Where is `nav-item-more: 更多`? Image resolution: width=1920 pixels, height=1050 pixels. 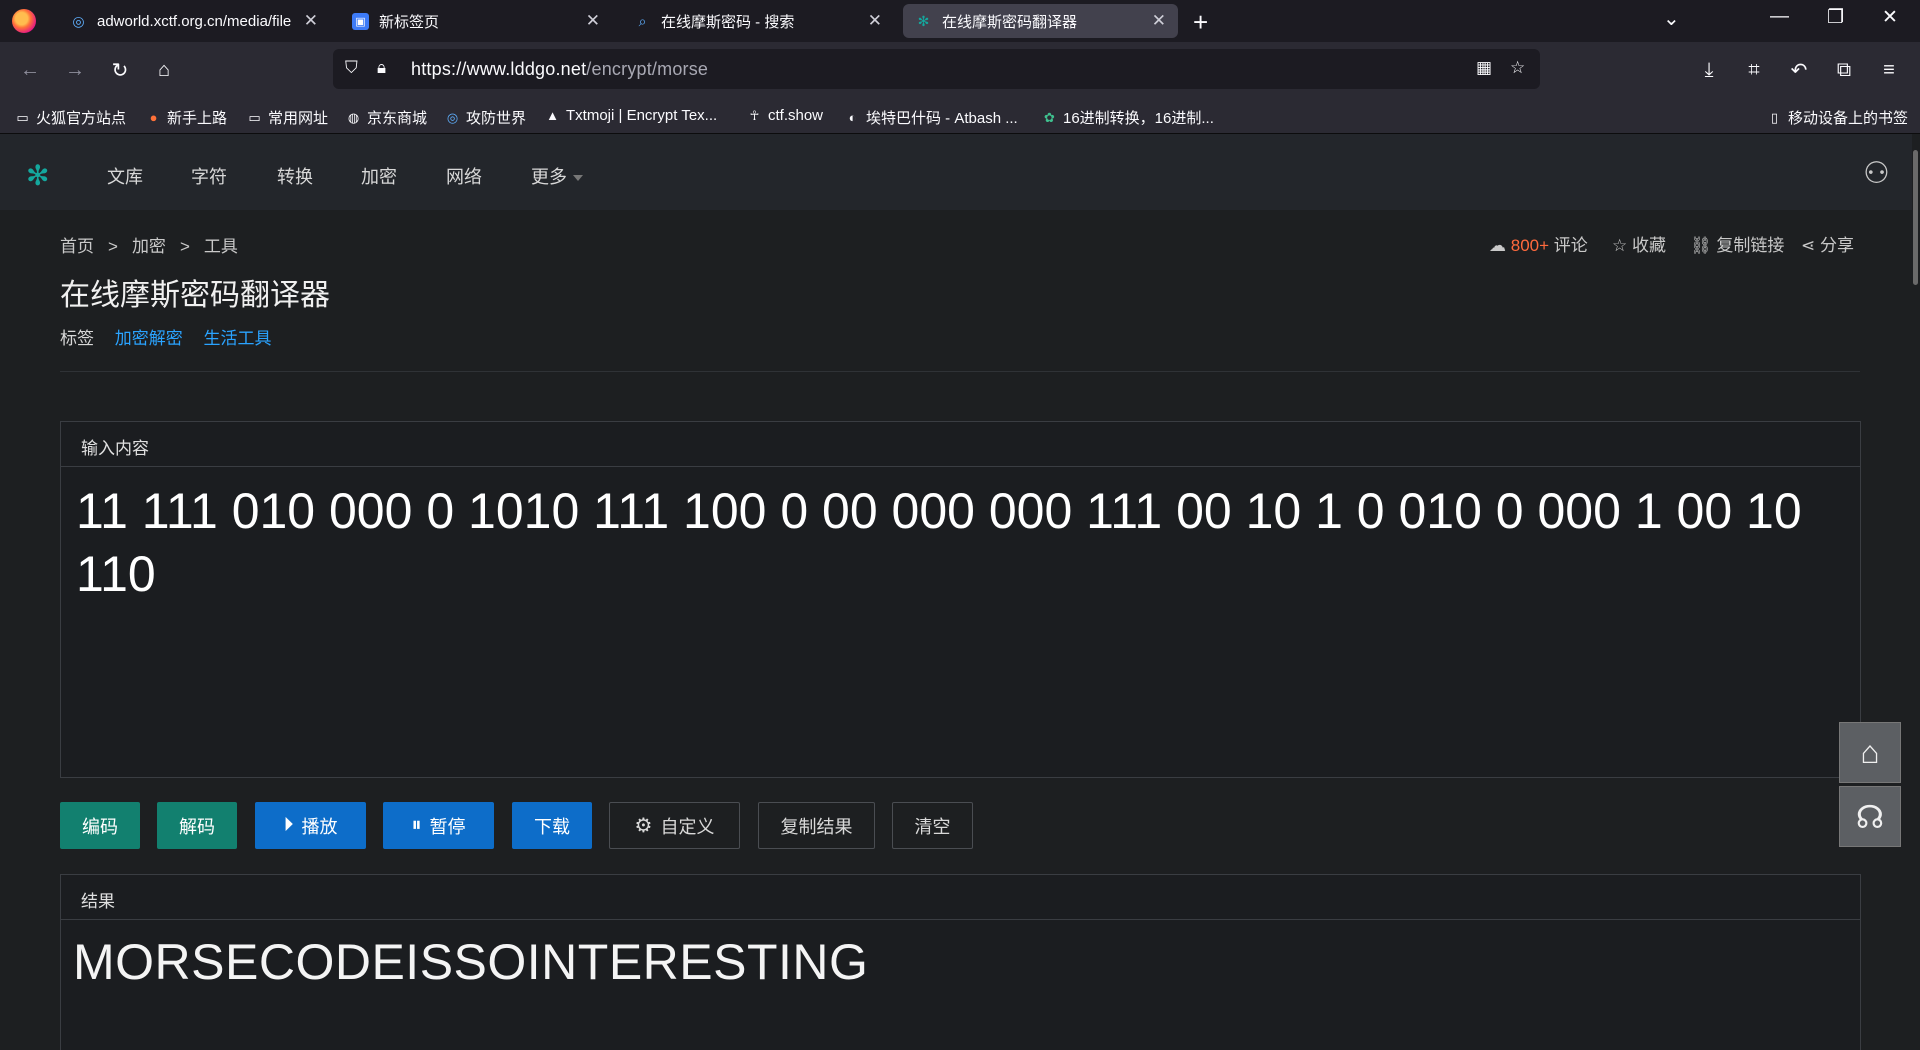 nav-item-more: 更多 is located at coordinates (557, 176).